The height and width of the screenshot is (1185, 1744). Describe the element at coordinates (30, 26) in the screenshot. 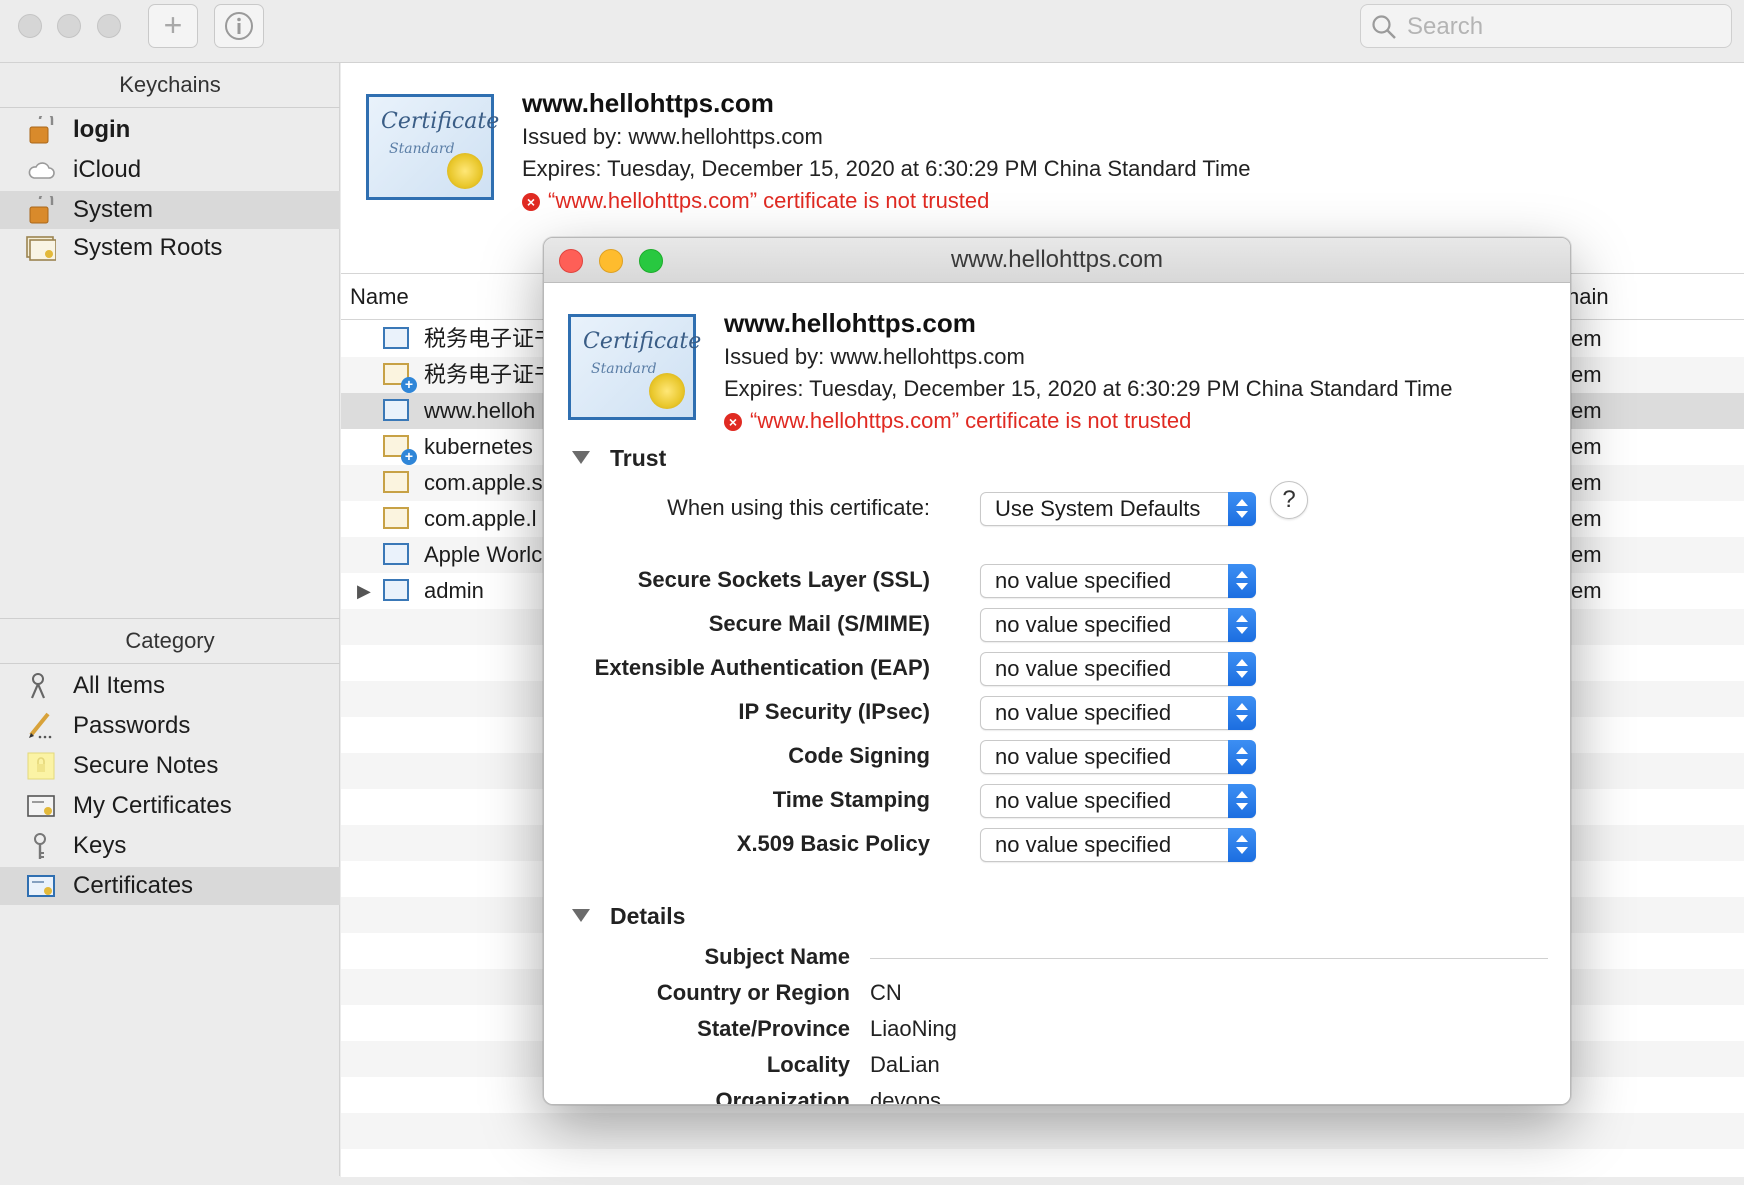

I see `close-window-button` at that location.